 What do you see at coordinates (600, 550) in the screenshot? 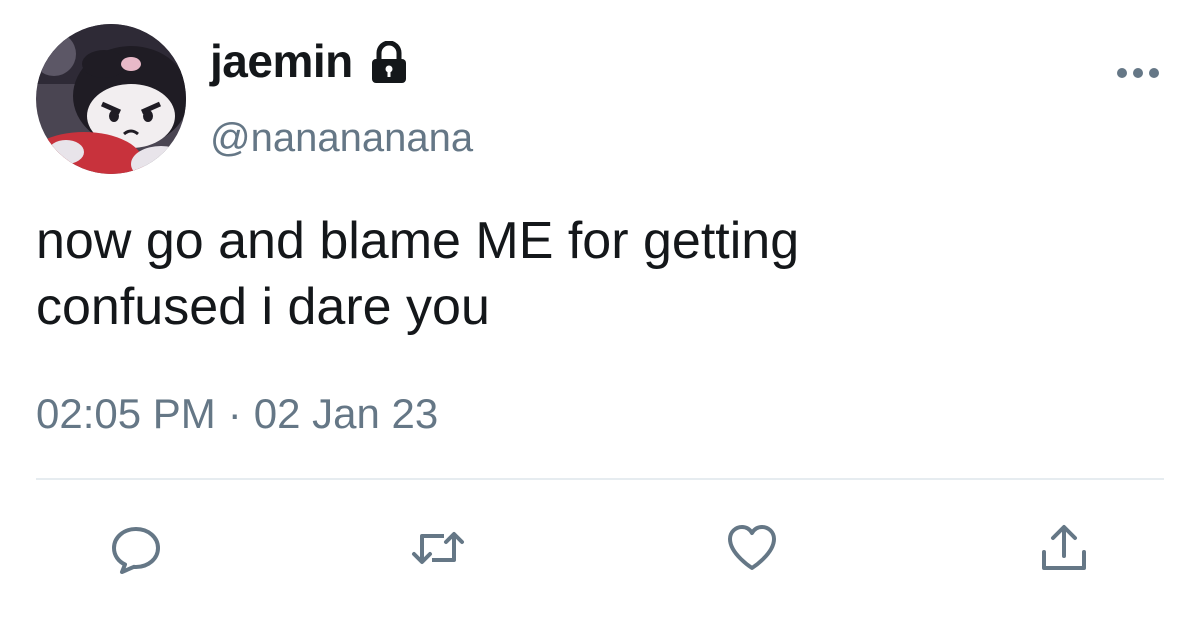
I see `action-bar` at bounding box center [600, 550].